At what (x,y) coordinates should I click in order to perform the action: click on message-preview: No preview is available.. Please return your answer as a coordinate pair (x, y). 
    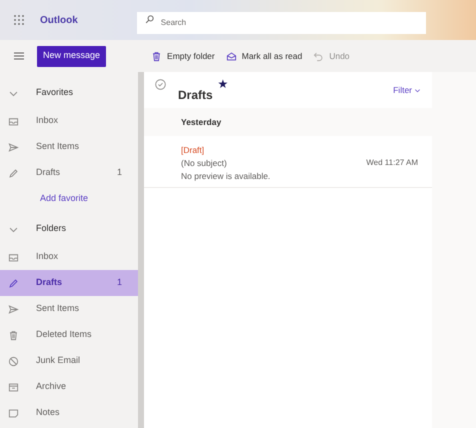
    Looking at the image, I should click on (226, 176).